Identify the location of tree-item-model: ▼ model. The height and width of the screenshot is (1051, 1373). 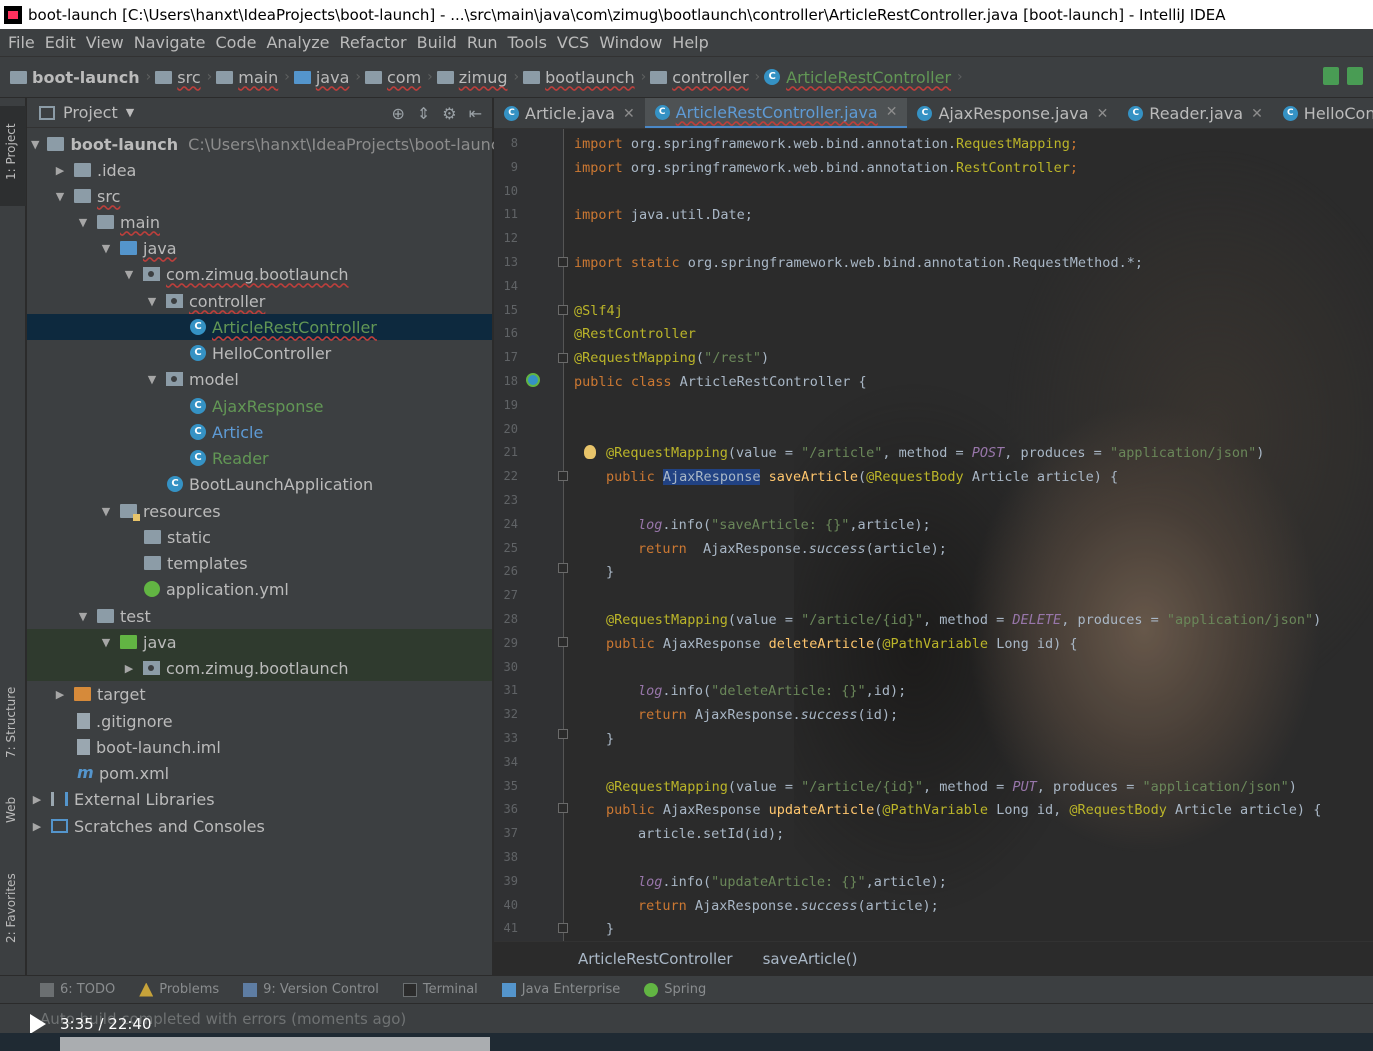
(259, 379).